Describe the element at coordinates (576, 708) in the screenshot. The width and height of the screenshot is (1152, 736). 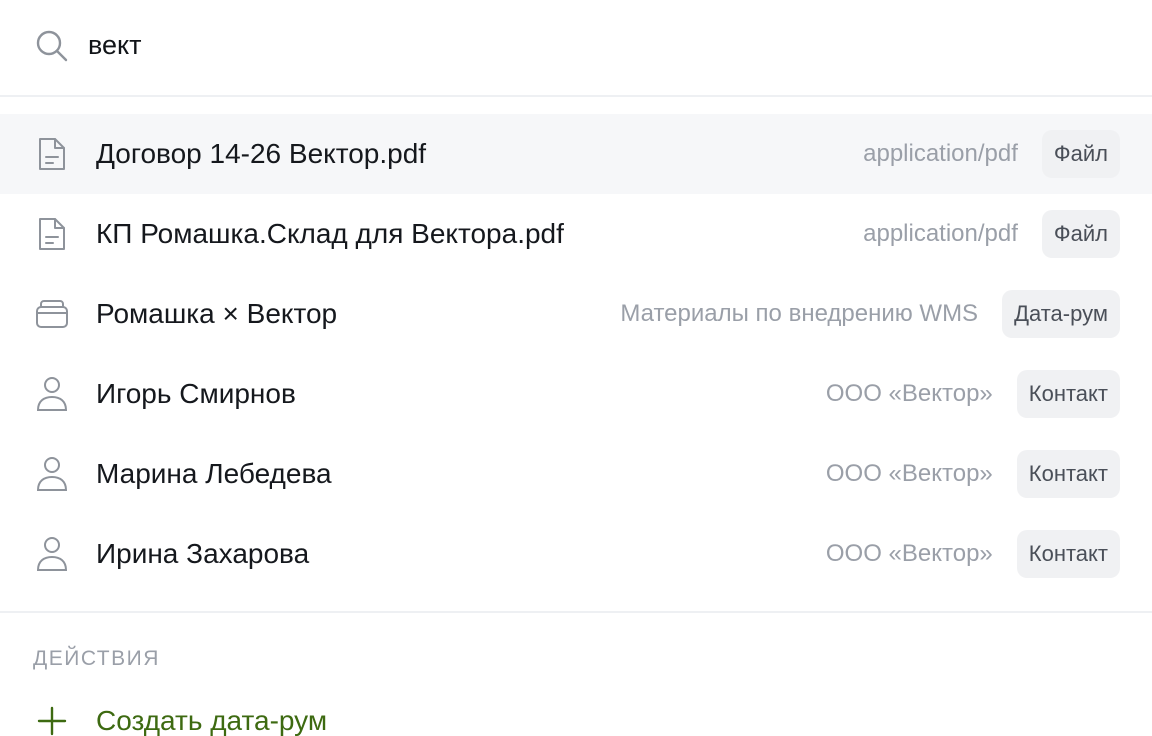
I see `create-dataroom-action: Создать дата-рум` at that location.